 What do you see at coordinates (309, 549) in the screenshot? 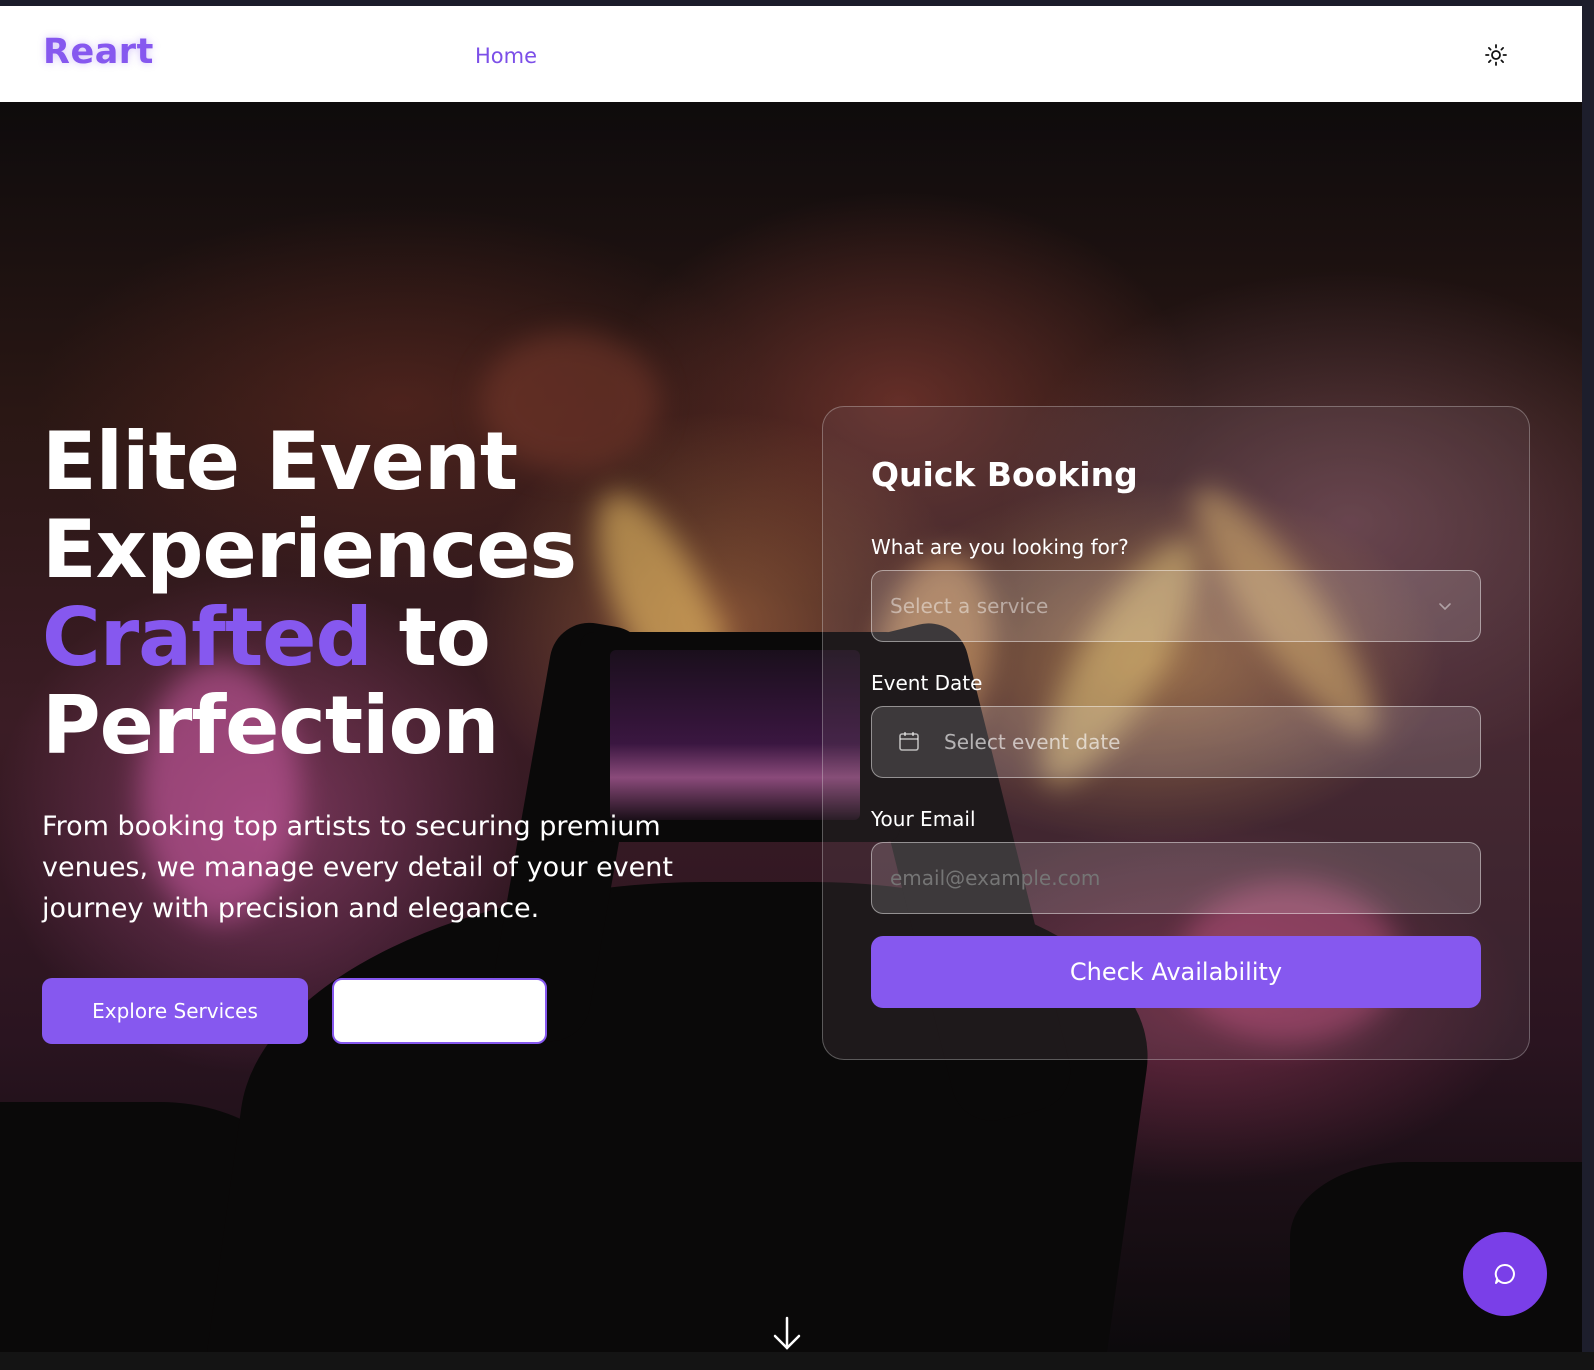
I see `headline-line-2: Experiences` at bounding box center [309, 549].